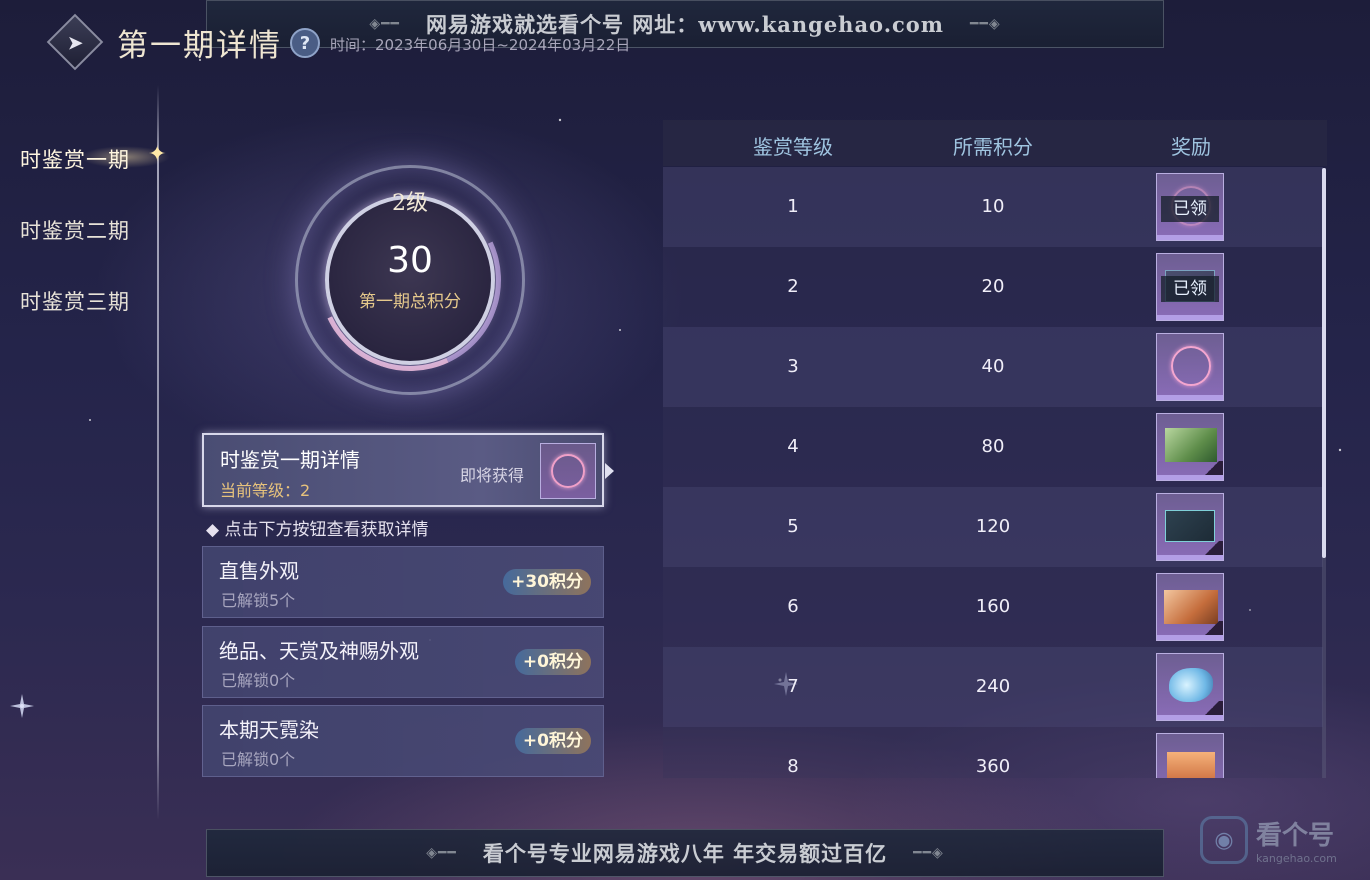 This screenshot has height=880, width=1370. I want to click on back-button: ➤, so click(75, 42).